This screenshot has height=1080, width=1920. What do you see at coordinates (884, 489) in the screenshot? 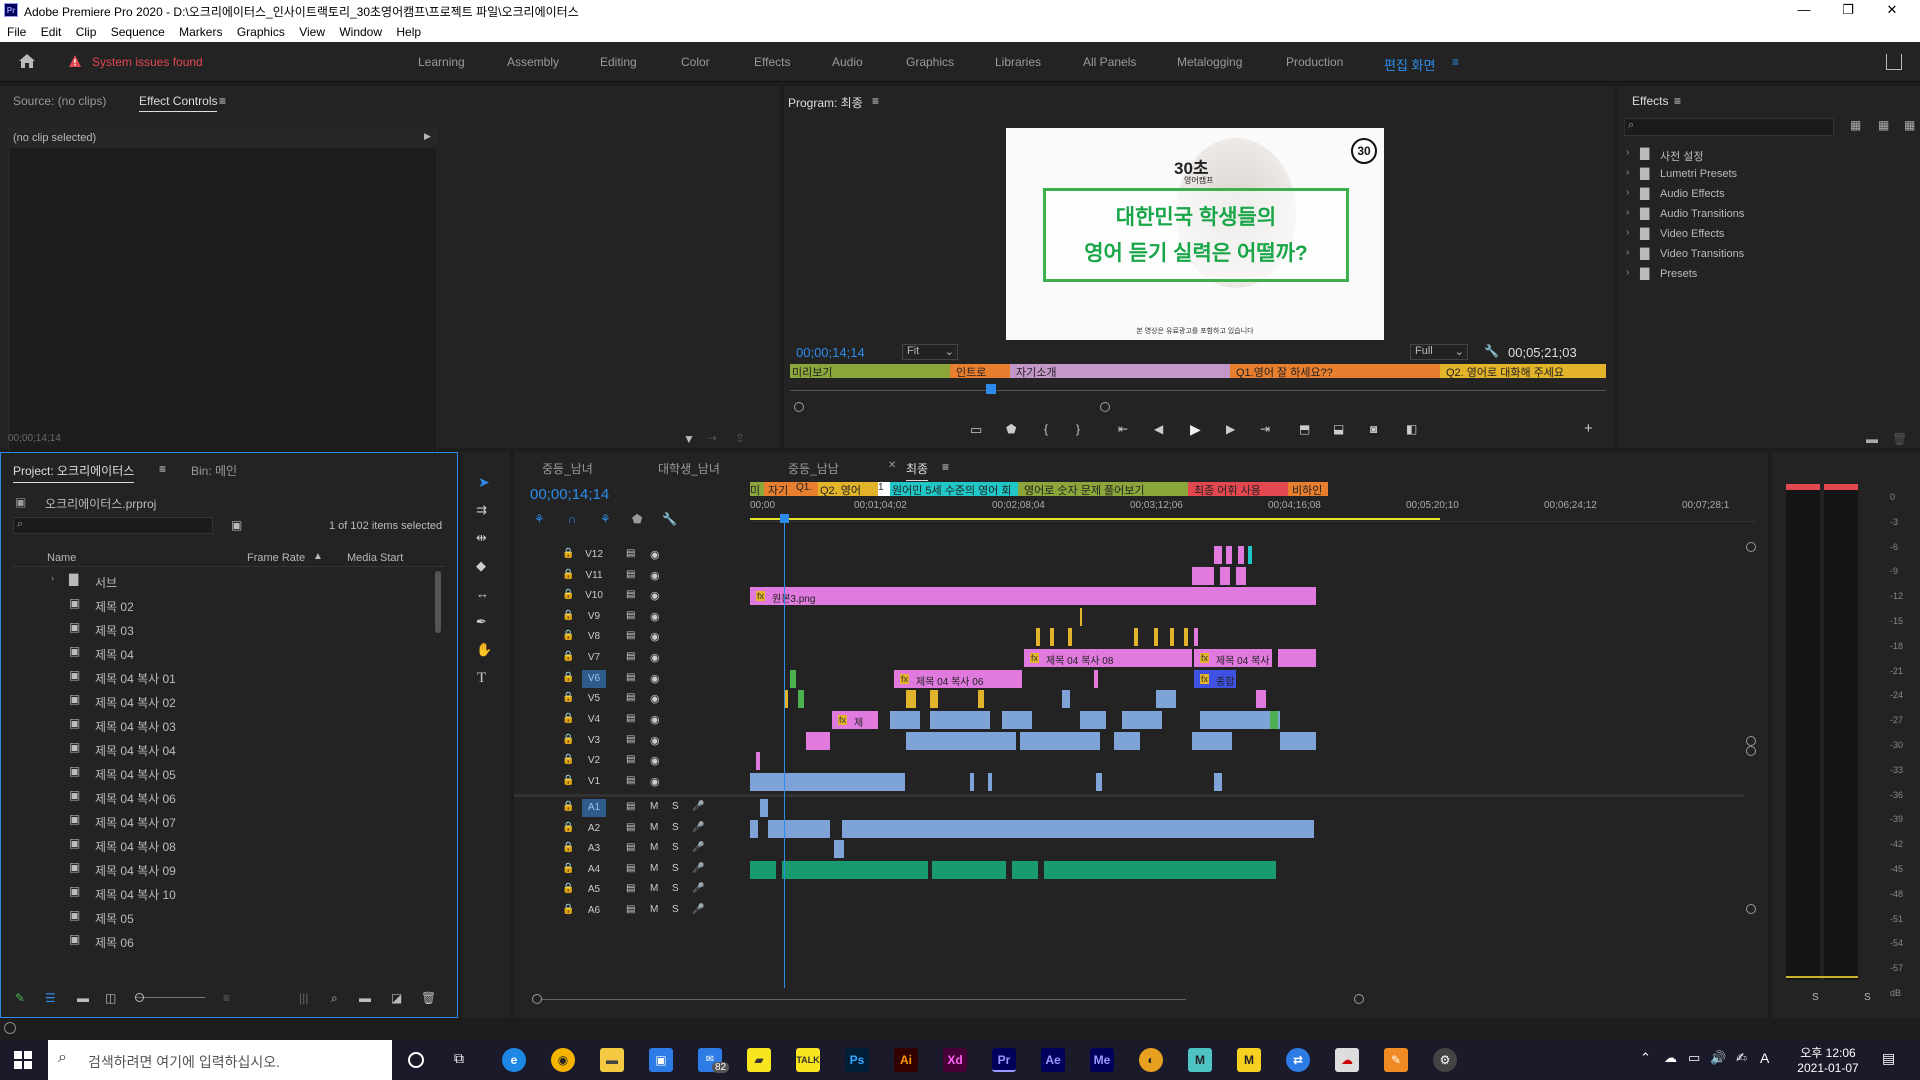
I see `timeline-marker: 1` at bounding box center [884, 489].